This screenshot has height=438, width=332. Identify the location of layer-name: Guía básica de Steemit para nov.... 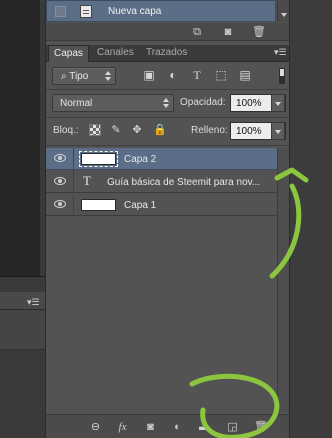
(183, 182).